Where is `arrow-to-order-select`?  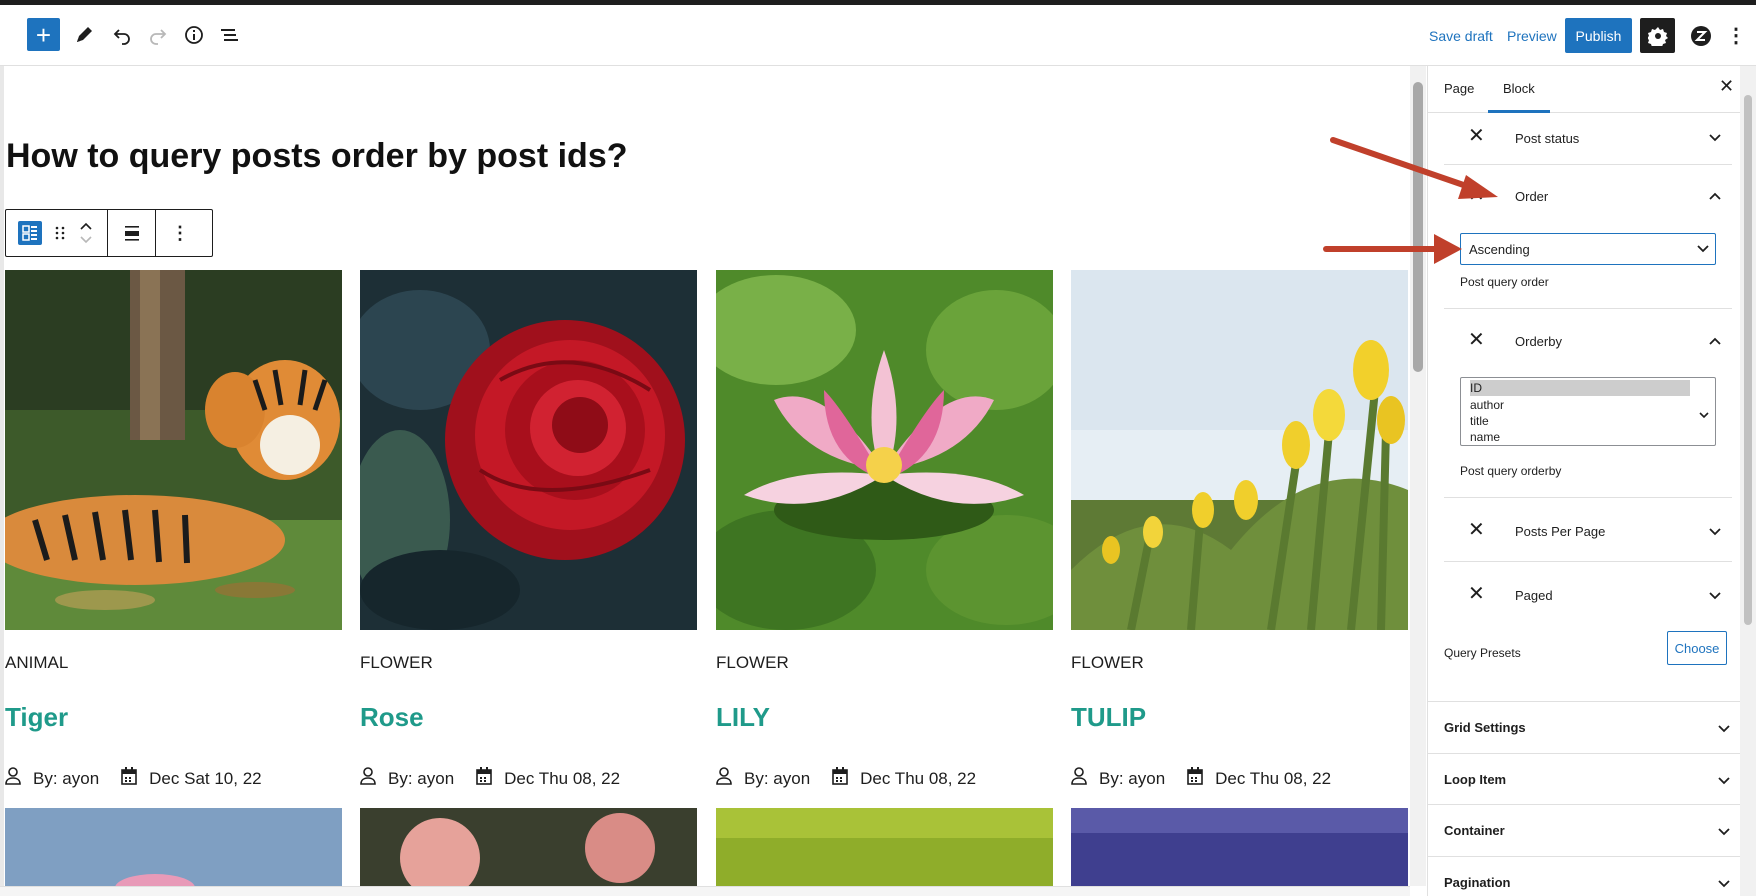 arrow-to-order-select is located at coordinates (1392, 249).